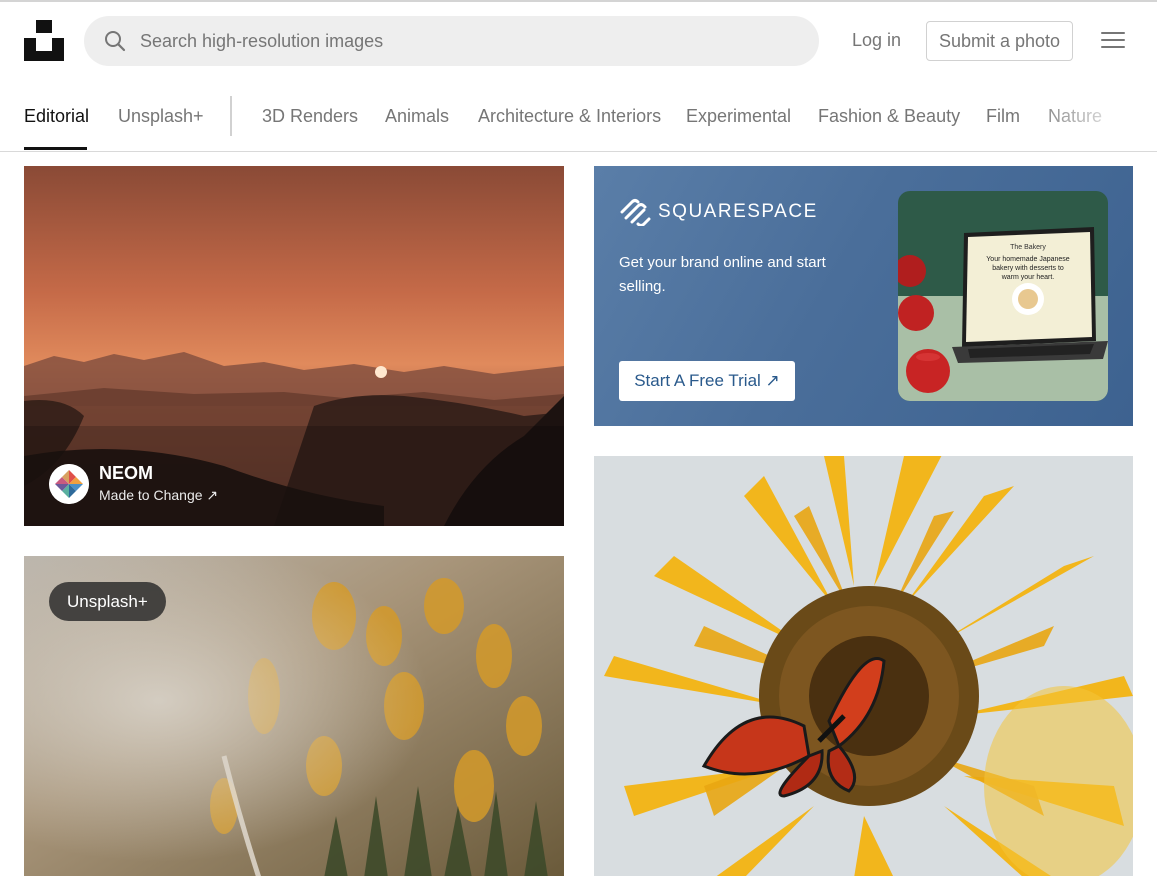 This screenshot has height=876, width=1157. What do you see at coordinates (158, 495) in the screenshot?
I see `sponsor-tagline-link: Made to Change ↗` at bounding box center [158, 495].